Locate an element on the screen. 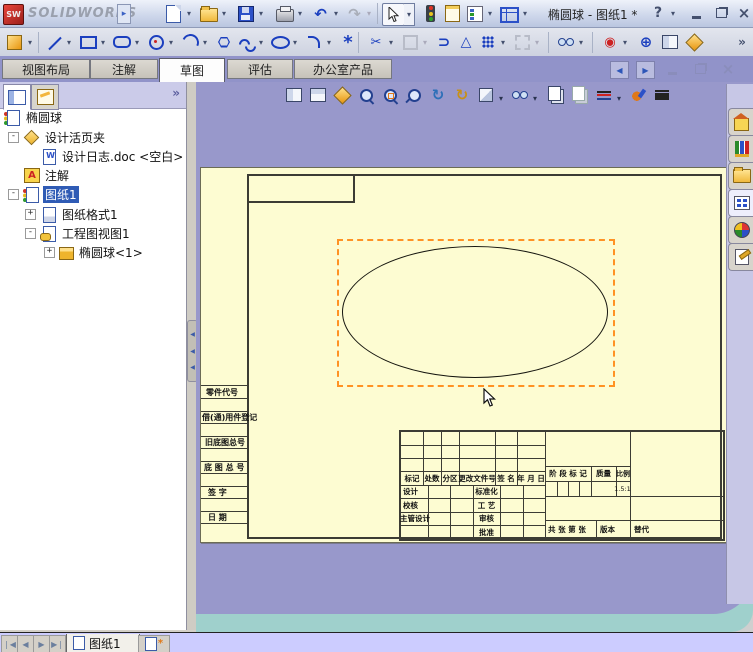  line-dropdown: ▾ is located at coordinates (69, 42).